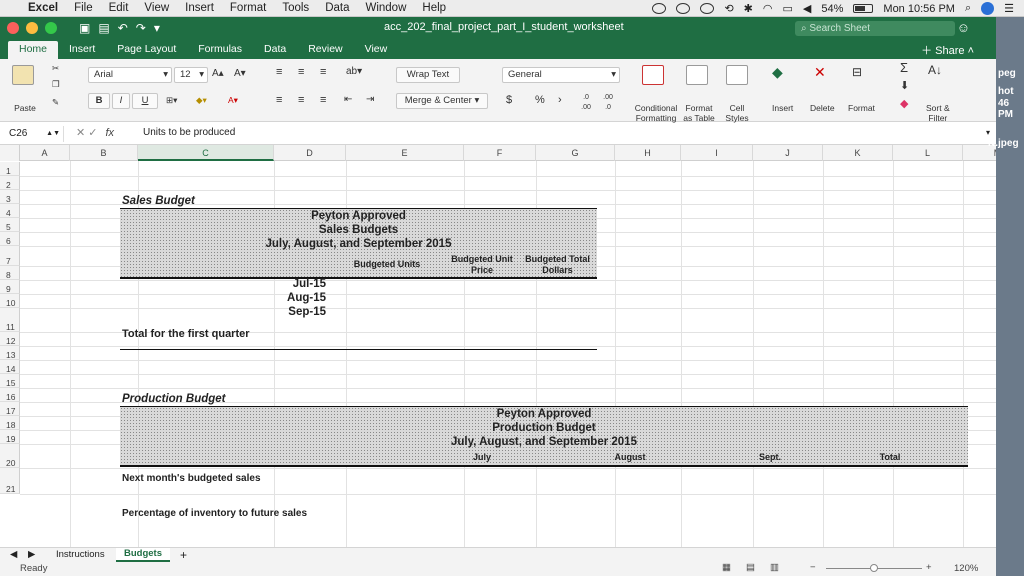 This screenshot has height=576, width=1024. Describe the element at coordinates (1006, 91) in the screenshot. I see `desktop-file-label-2: hot` at that location.